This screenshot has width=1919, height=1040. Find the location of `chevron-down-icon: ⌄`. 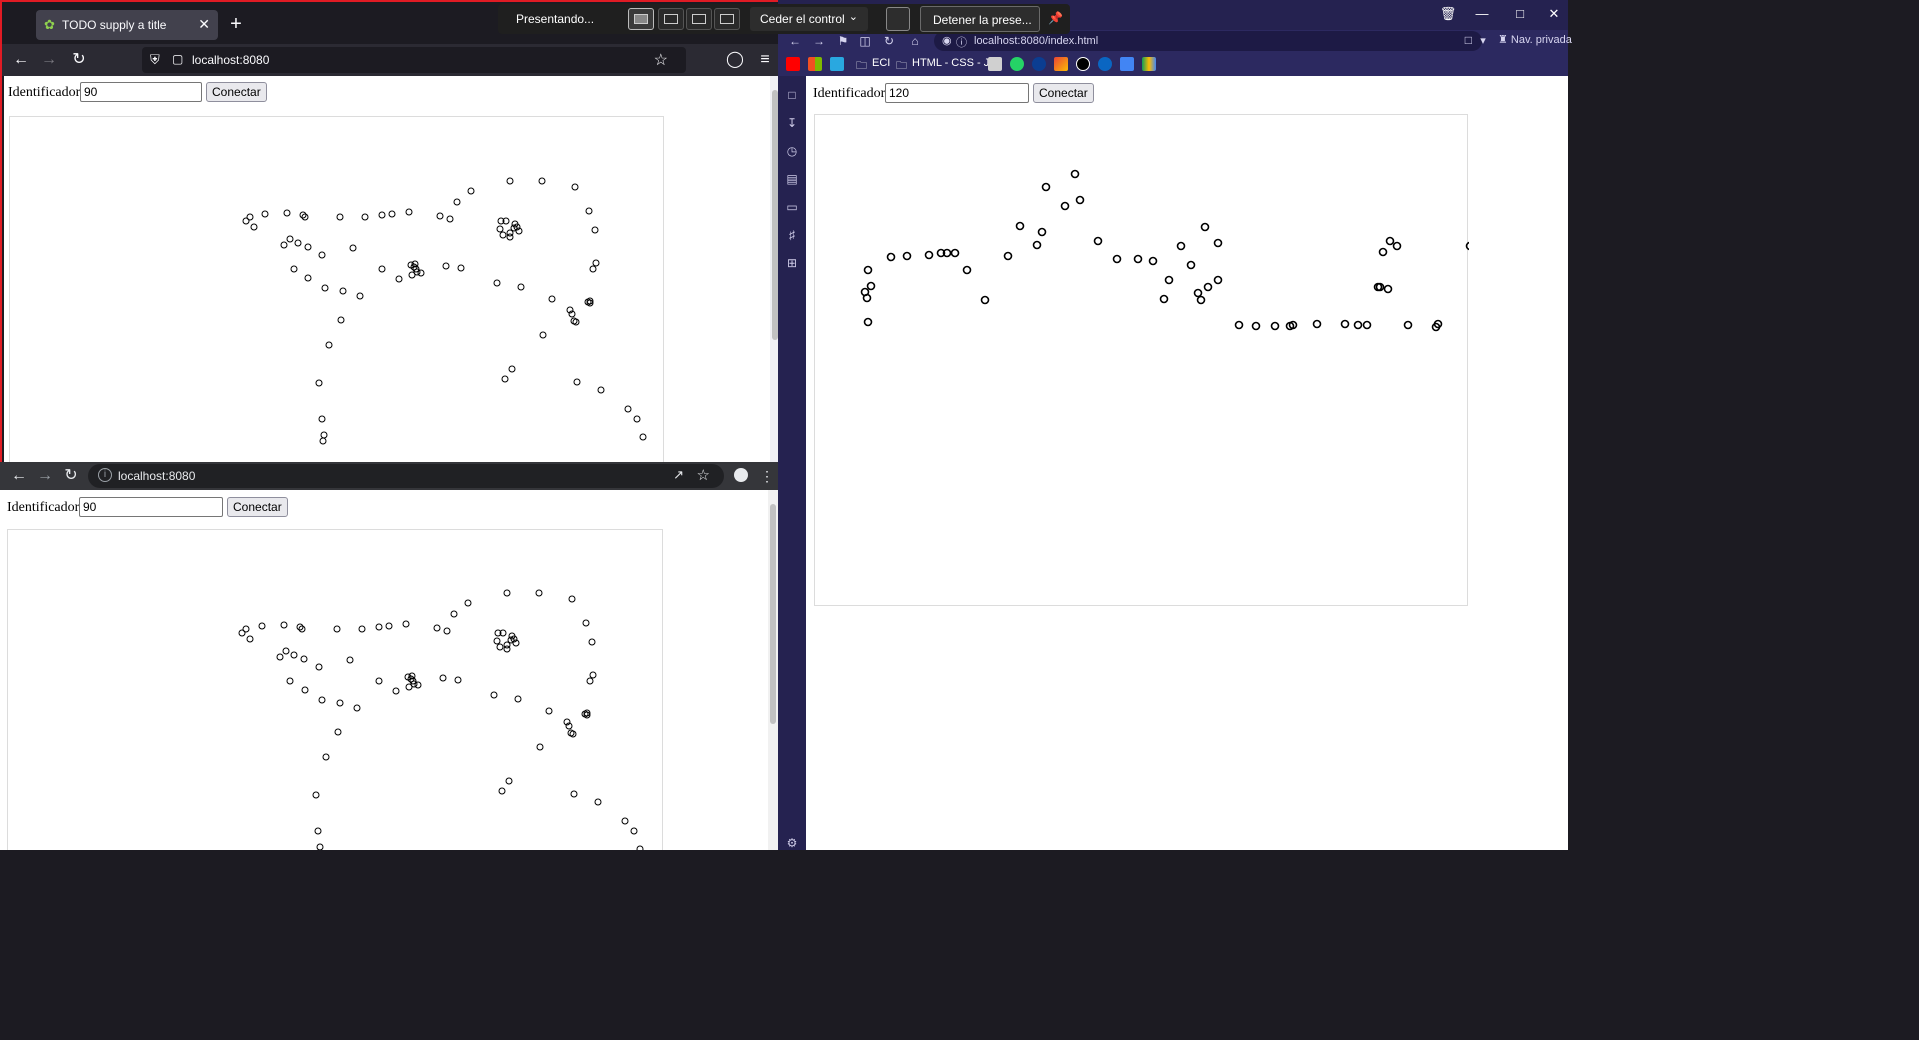

chevron-down-icon: ⌄ is located at coordinates (853, 17).